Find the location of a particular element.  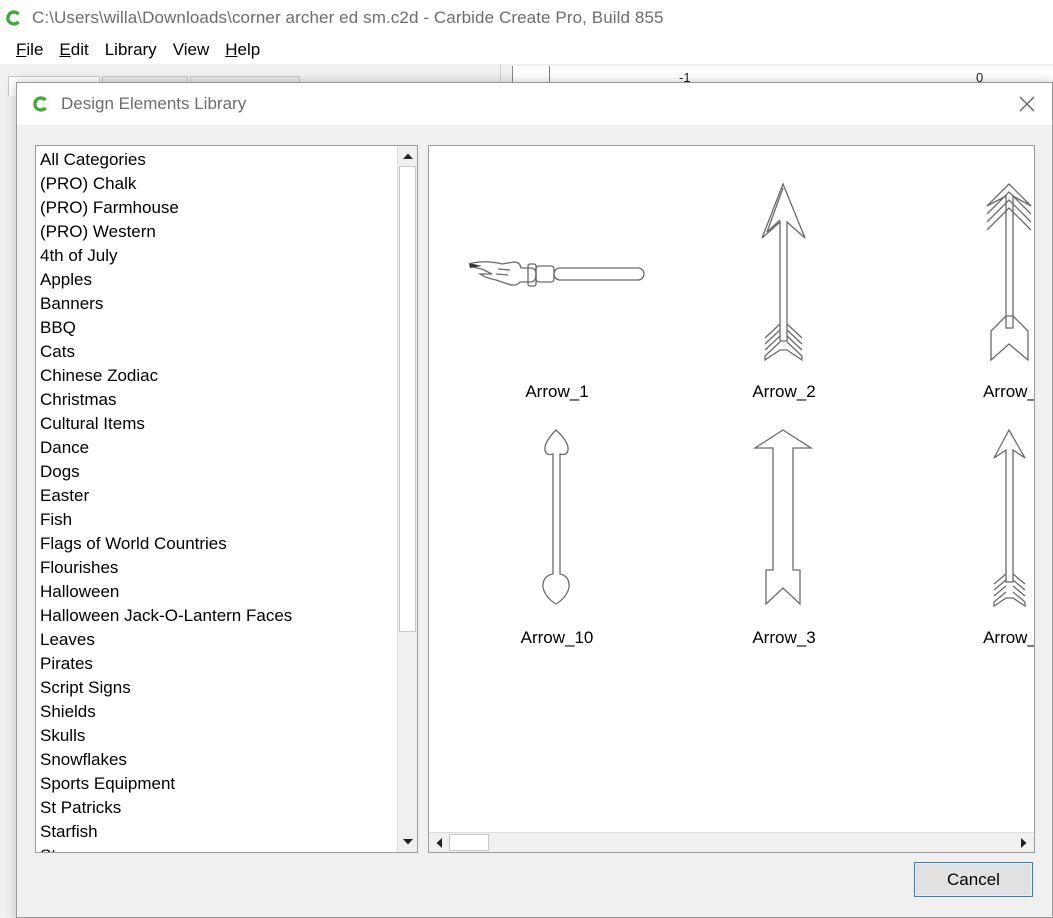

element-label: Arrow_10 is located at coordinates (557, 637).